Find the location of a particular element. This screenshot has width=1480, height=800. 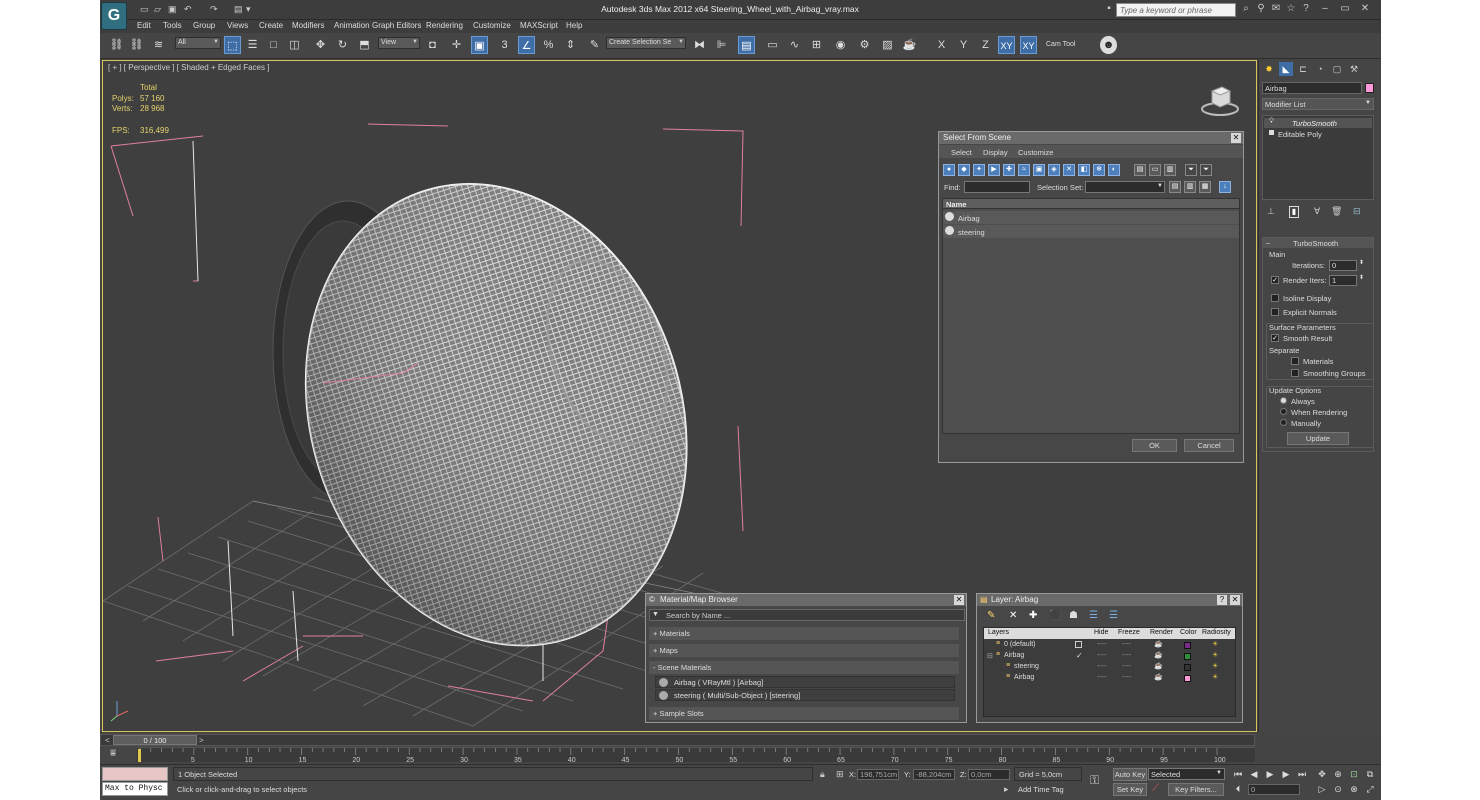

graphite-ribbon-icon: ▭ is located at coordinates (772, 45).